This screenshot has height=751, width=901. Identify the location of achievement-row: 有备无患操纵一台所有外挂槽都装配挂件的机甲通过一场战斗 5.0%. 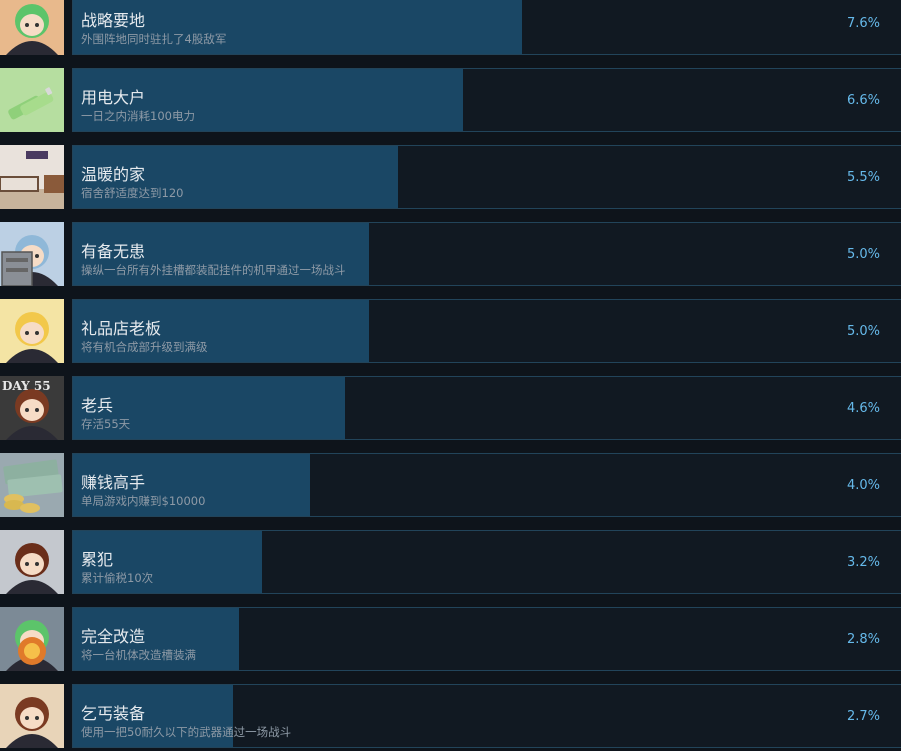
(450, 254).